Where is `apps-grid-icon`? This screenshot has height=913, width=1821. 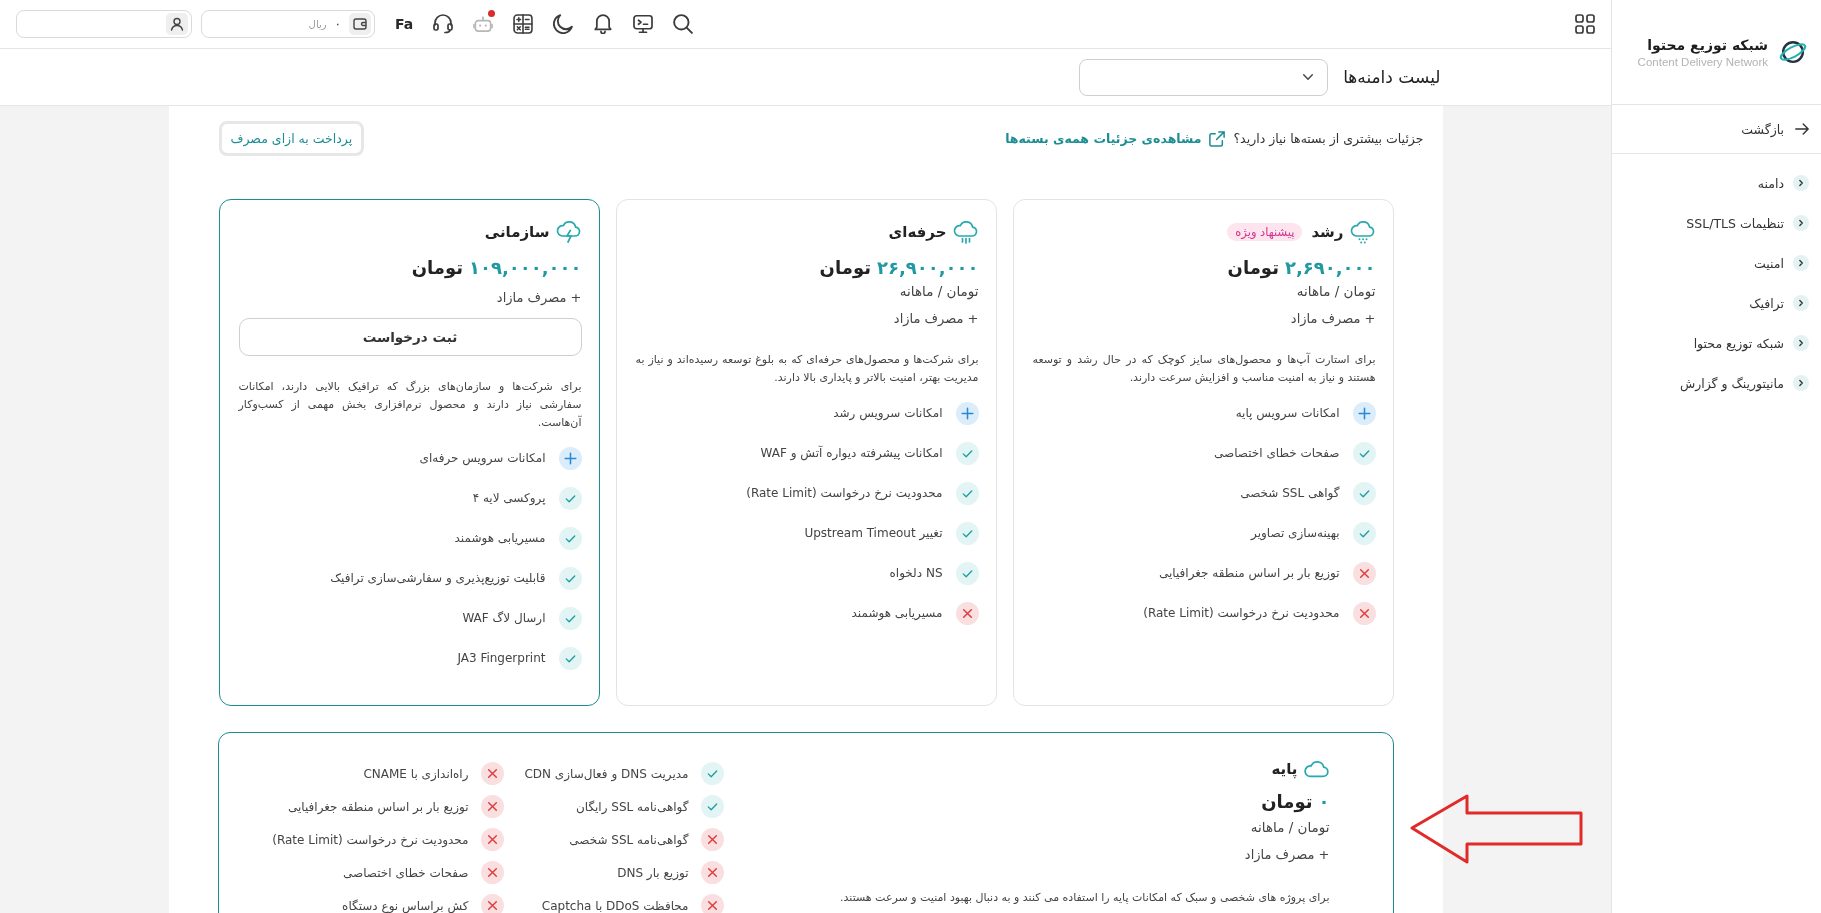
apps-grid-icon is located at coordinates (1585, 24).